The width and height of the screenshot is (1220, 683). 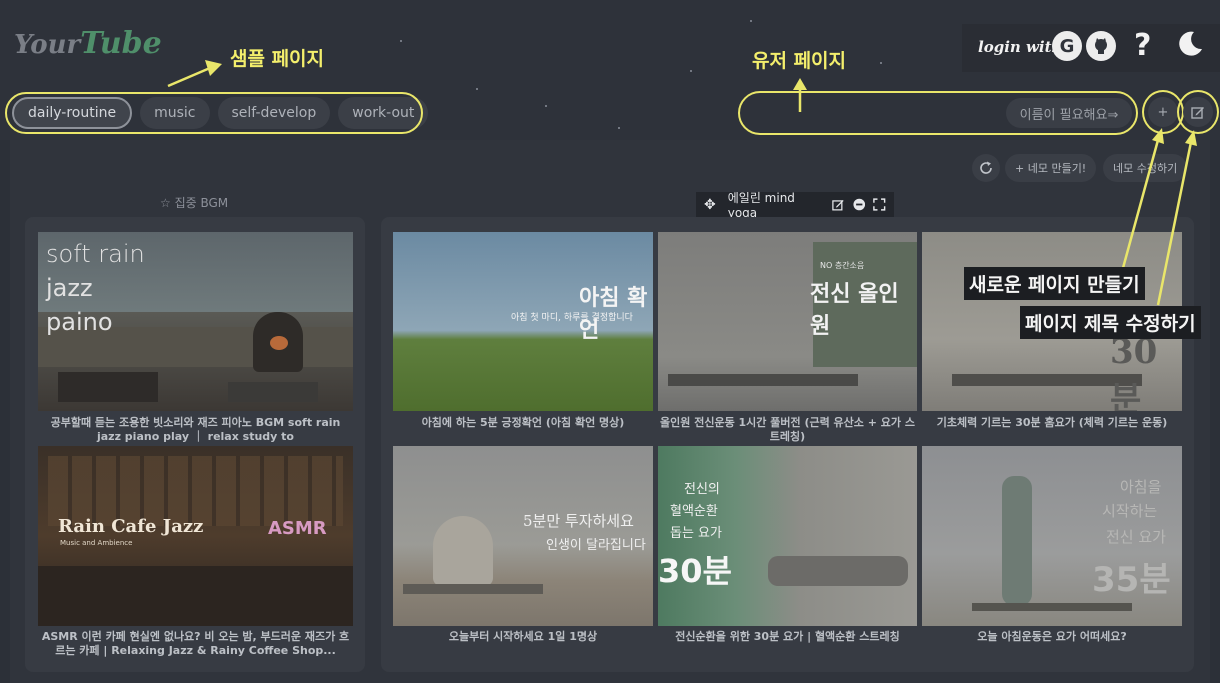 I want to click on right-panel-title-text: 에일린 mind yoga, so click(x=761, y=205).